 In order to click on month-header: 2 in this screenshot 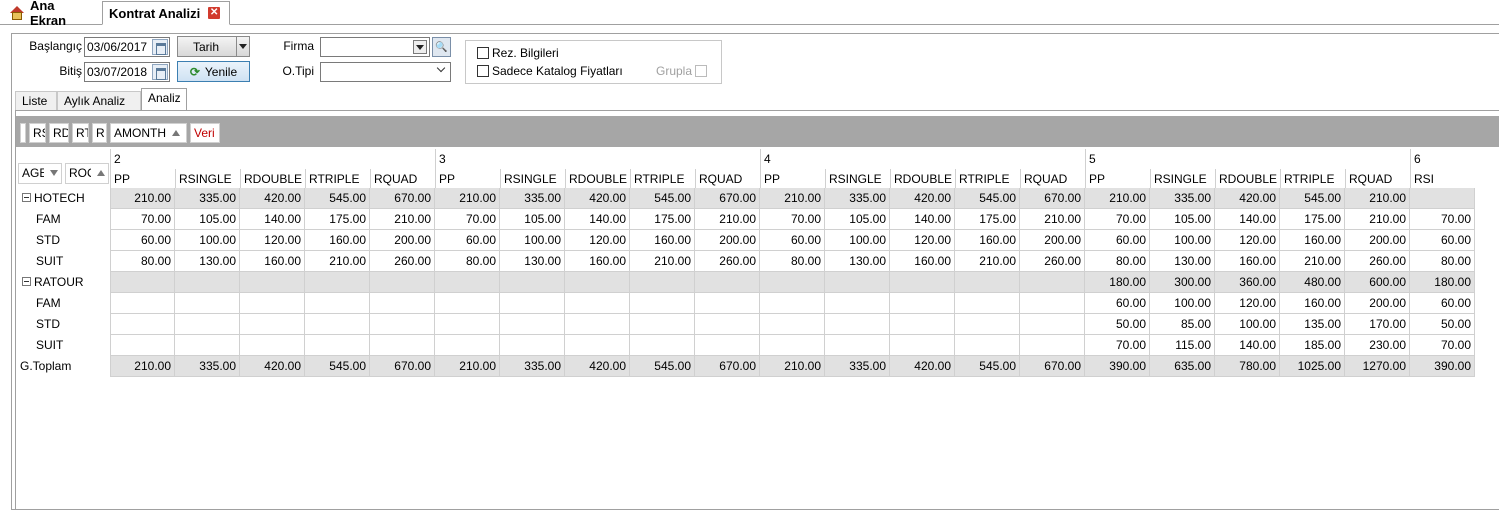, I will do `click(142, 159)`.